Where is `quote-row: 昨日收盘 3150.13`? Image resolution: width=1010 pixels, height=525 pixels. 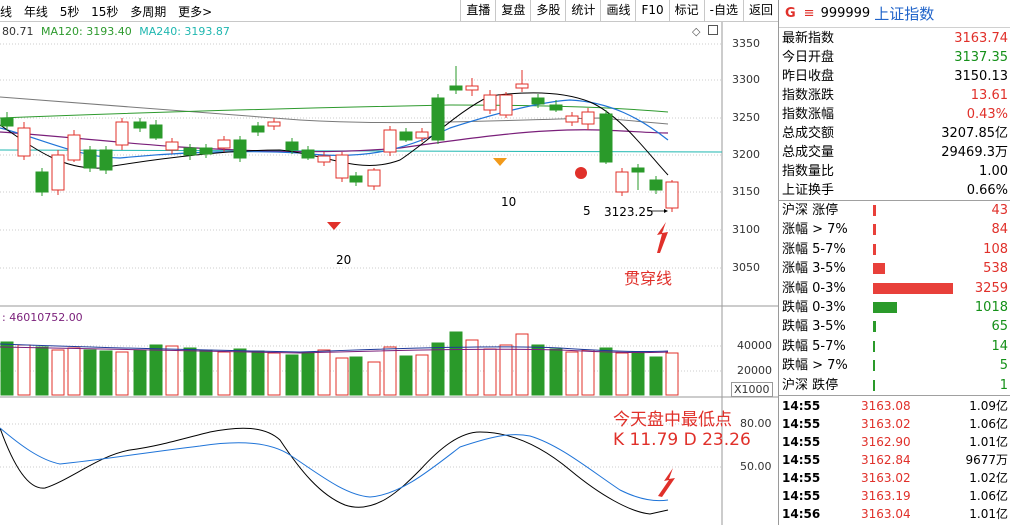 quote-row: 昨日收盘 3150.13 is located at coordinates (894, 76).